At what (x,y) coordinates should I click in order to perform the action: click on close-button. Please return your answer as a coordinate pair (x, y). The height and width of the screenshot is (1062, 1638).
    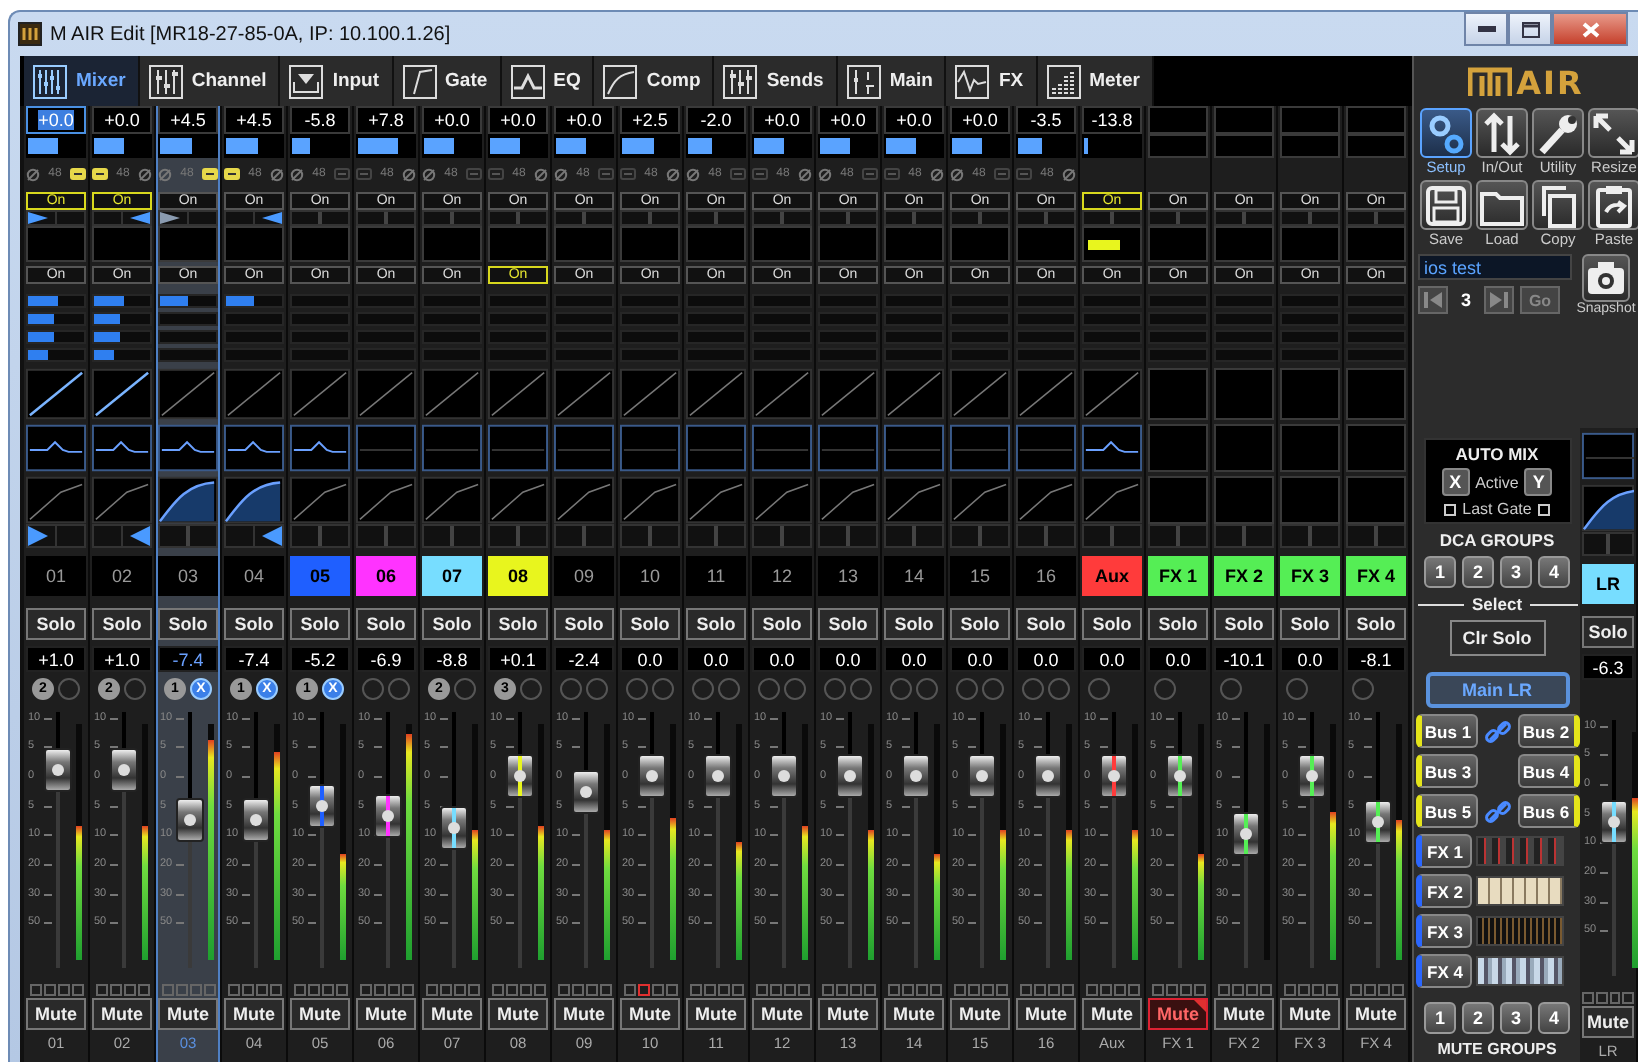
    Looking at the image, I should click on (1590, 29).